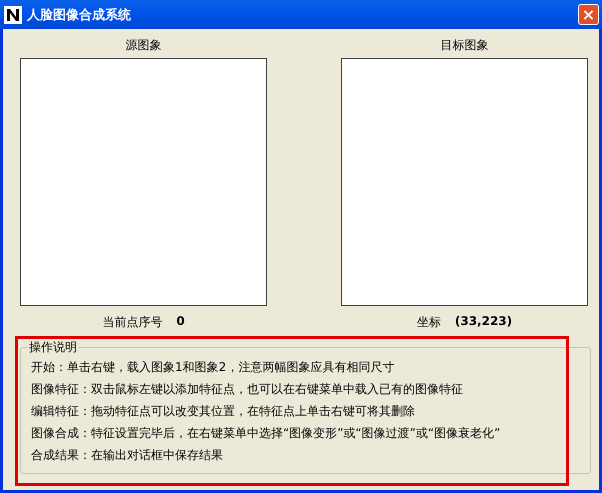 Image resolution: width=602 pixels, height=493 pixels. I want to click on app-icon, so click(13, 15).